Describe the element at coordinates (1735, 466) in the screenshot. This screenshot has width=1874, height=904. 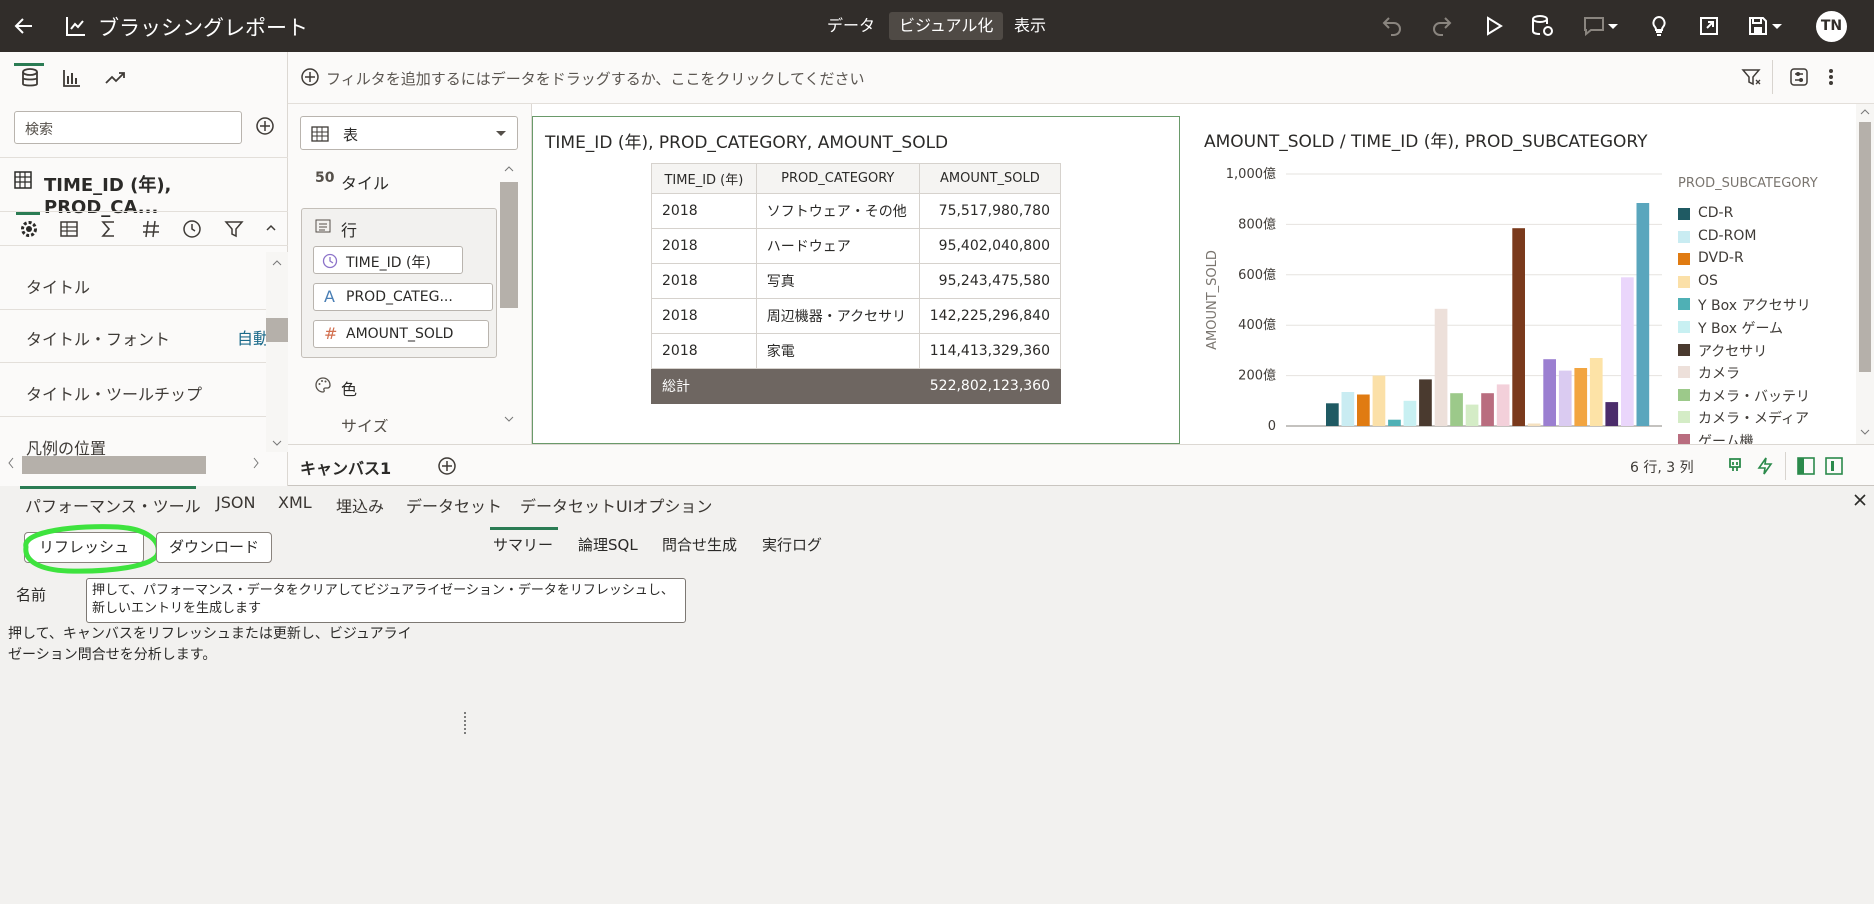
I see `brushing-icon` at that location.